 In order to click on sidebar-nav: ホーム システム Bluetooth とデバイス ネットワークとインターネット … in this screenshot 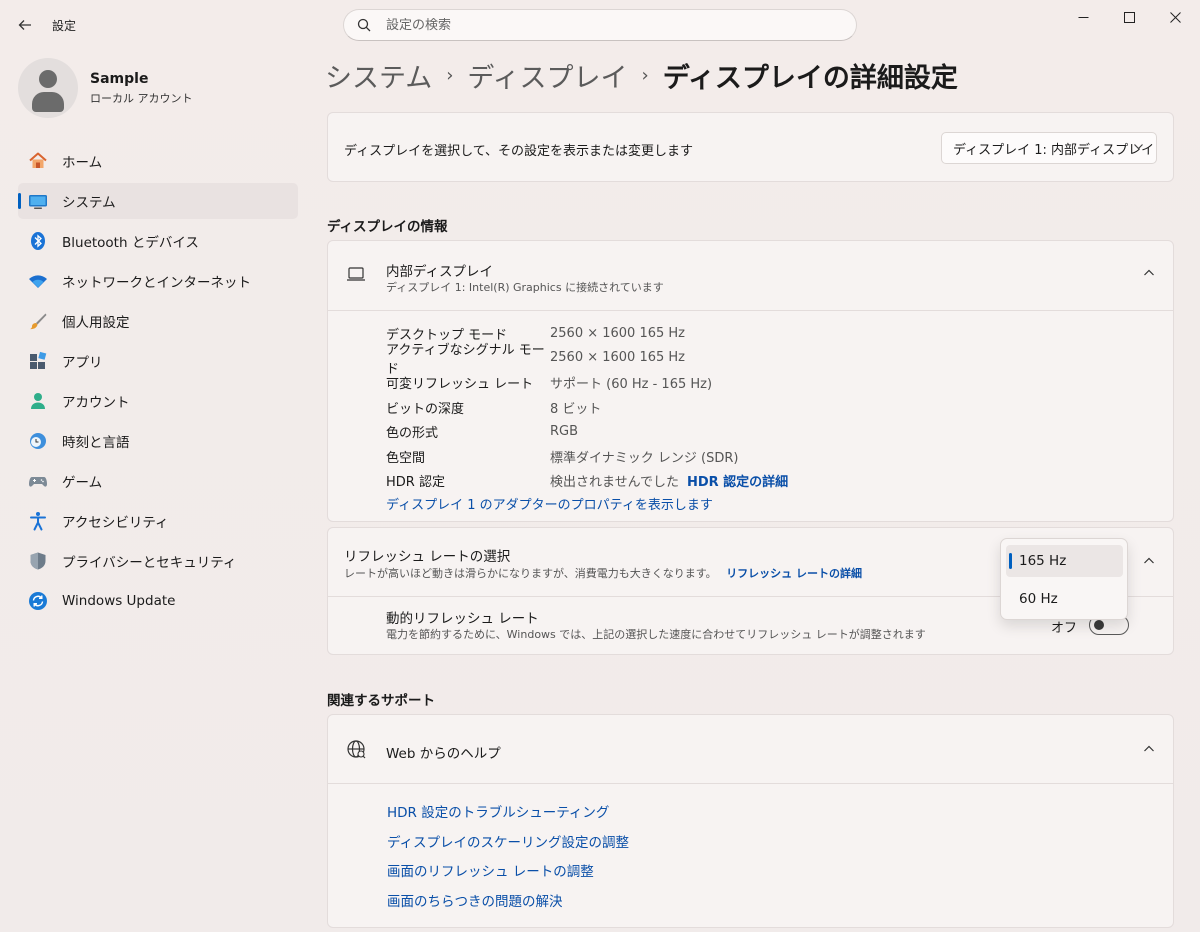, I will do `click(158, 383)`.